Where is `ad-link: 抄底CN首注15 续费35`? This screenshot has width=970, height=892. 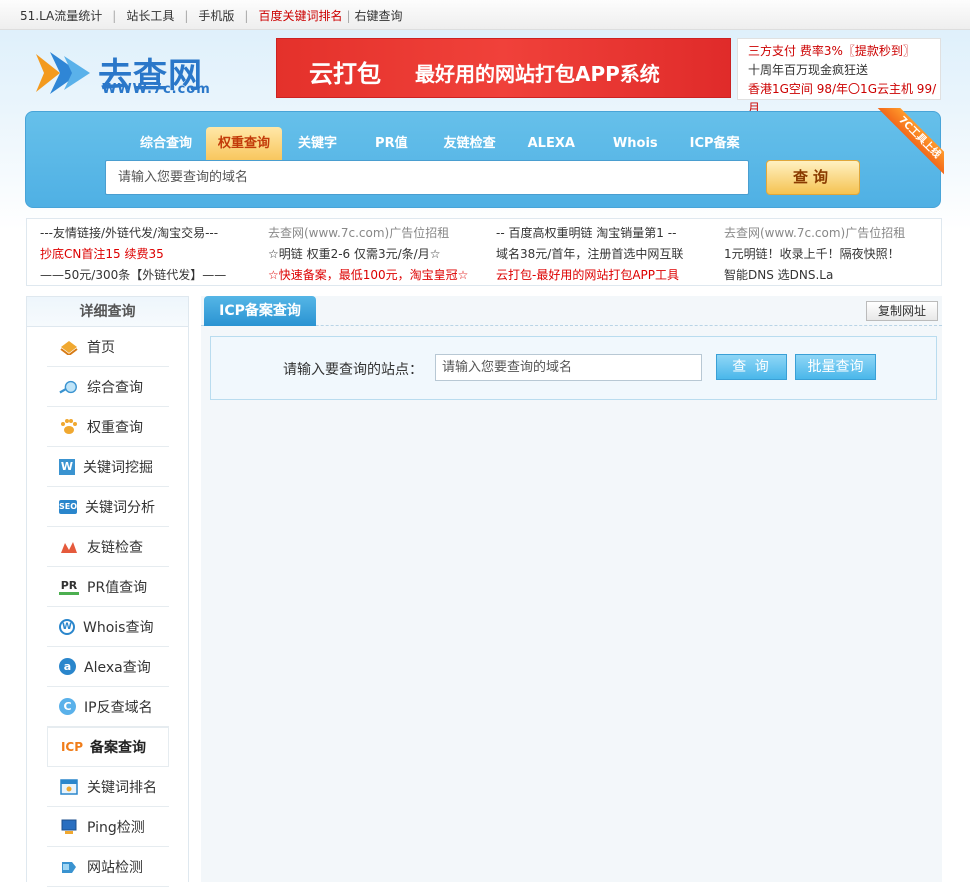
ad-link: 抄底CN首注15 续费35 is located at coordinates (133, 254).